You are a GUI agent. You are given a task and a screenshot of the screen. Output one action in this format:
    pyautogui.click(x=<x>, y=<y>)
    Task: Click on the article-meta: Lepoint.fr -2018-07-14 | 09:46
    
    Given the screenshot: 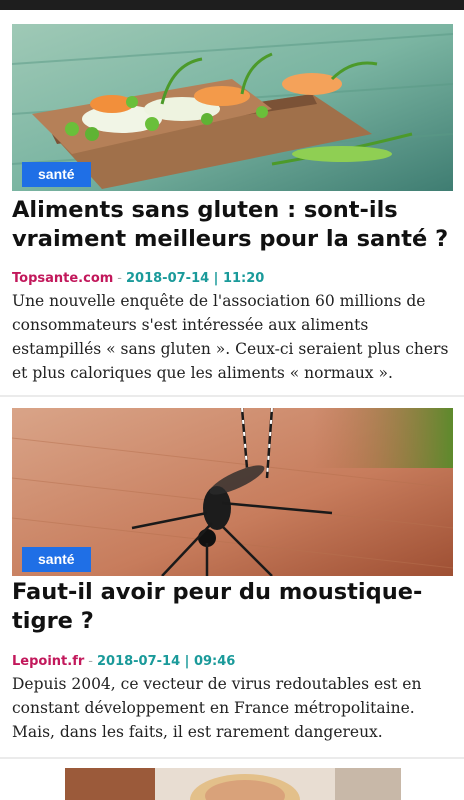 What is the action you would take?
    pyautogui.click(x=232, y=662)
    